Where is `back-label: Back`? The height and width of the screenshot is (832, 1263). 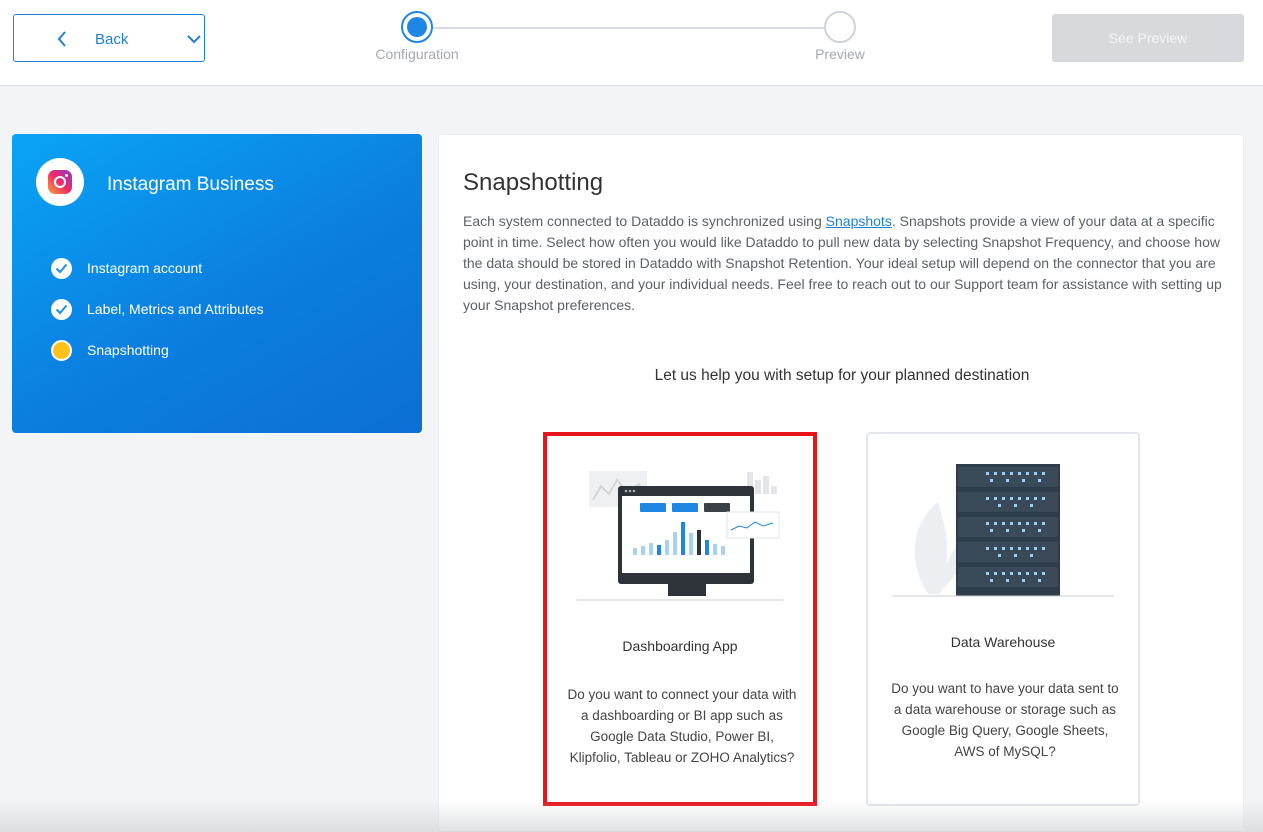 back-label: Back is located at coordinates (112, 39).